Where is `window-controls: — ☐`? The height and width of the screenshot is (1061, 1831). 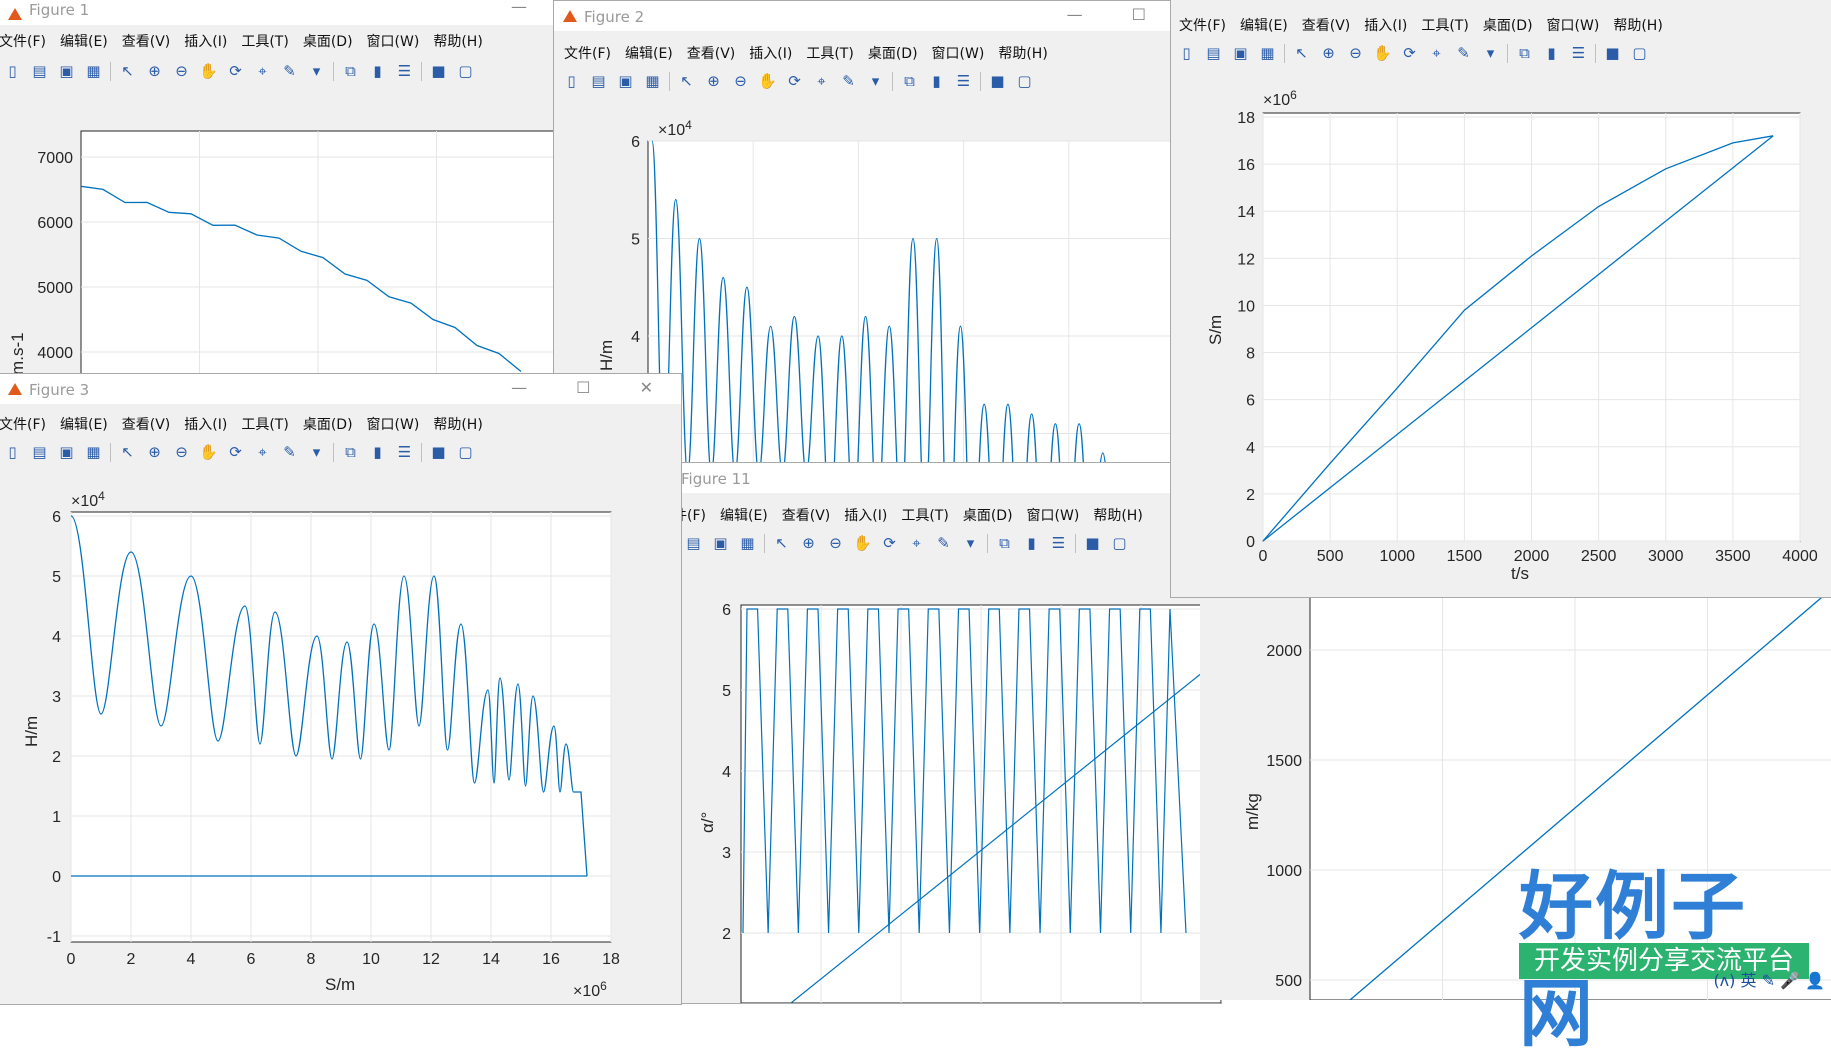 window-controls: — ☐ is located at coordinates (1117, 14).